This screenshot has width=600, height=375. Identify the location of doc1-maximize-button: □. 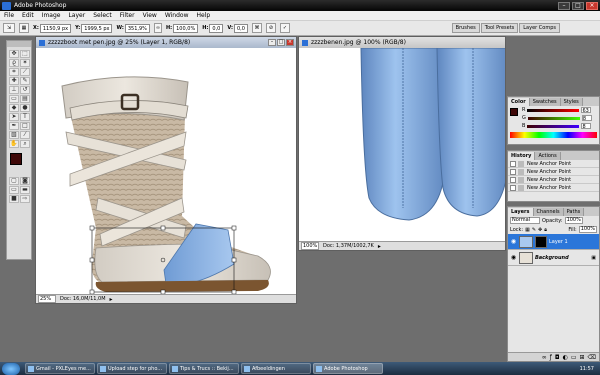
(281, 42).